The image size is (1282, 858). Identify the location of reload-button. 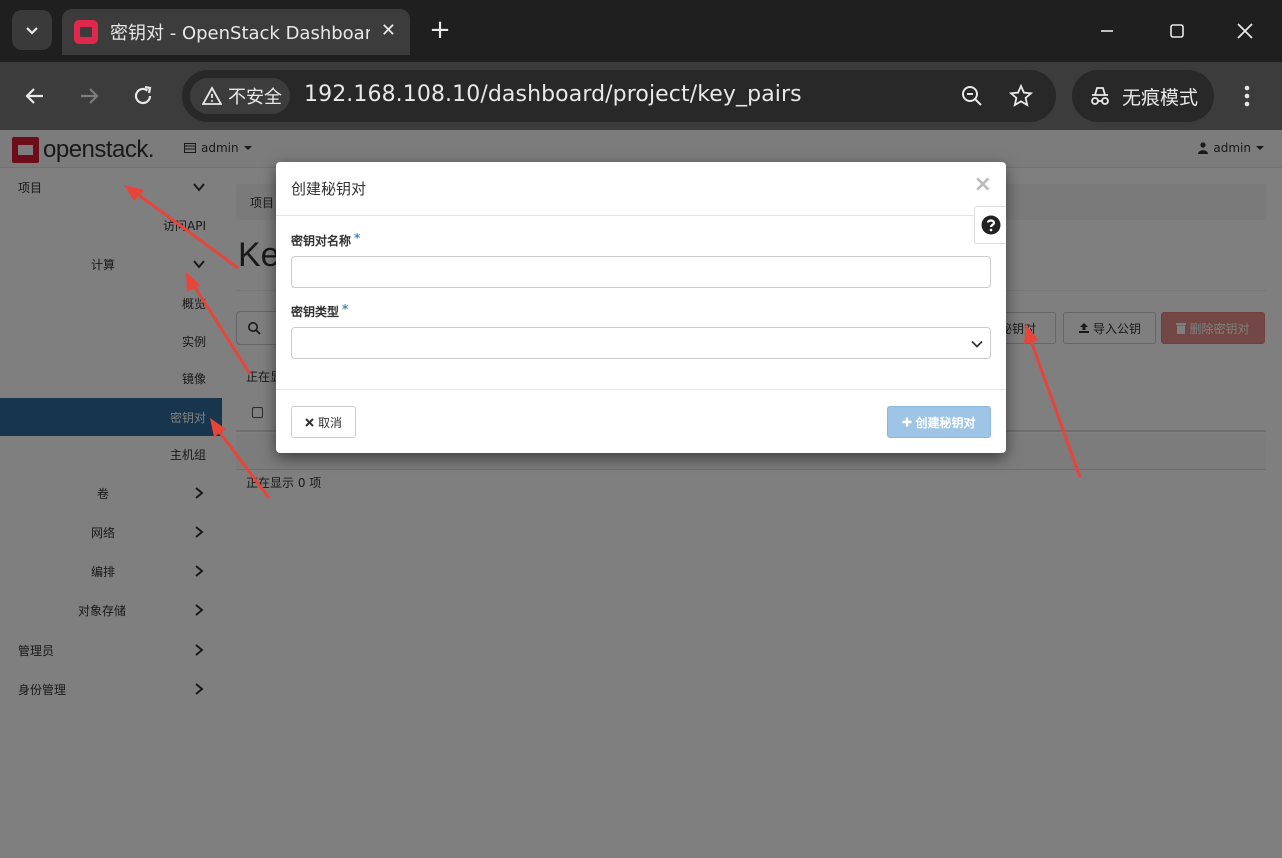
(143, 96).